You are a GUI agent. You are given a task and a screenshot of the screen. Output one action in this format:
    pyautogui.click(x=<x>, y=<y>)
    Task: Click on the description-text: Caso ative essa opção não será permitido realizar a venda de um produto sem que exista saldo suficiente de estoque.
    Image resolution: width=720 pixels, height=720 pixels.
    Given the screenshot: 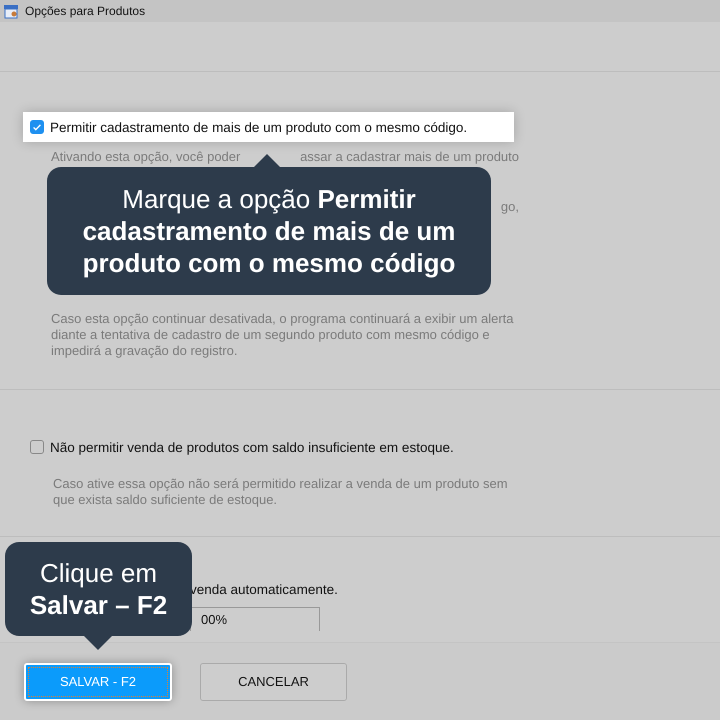 What is the action you would take?
    pyautogui.click(x=281, y=492)
    